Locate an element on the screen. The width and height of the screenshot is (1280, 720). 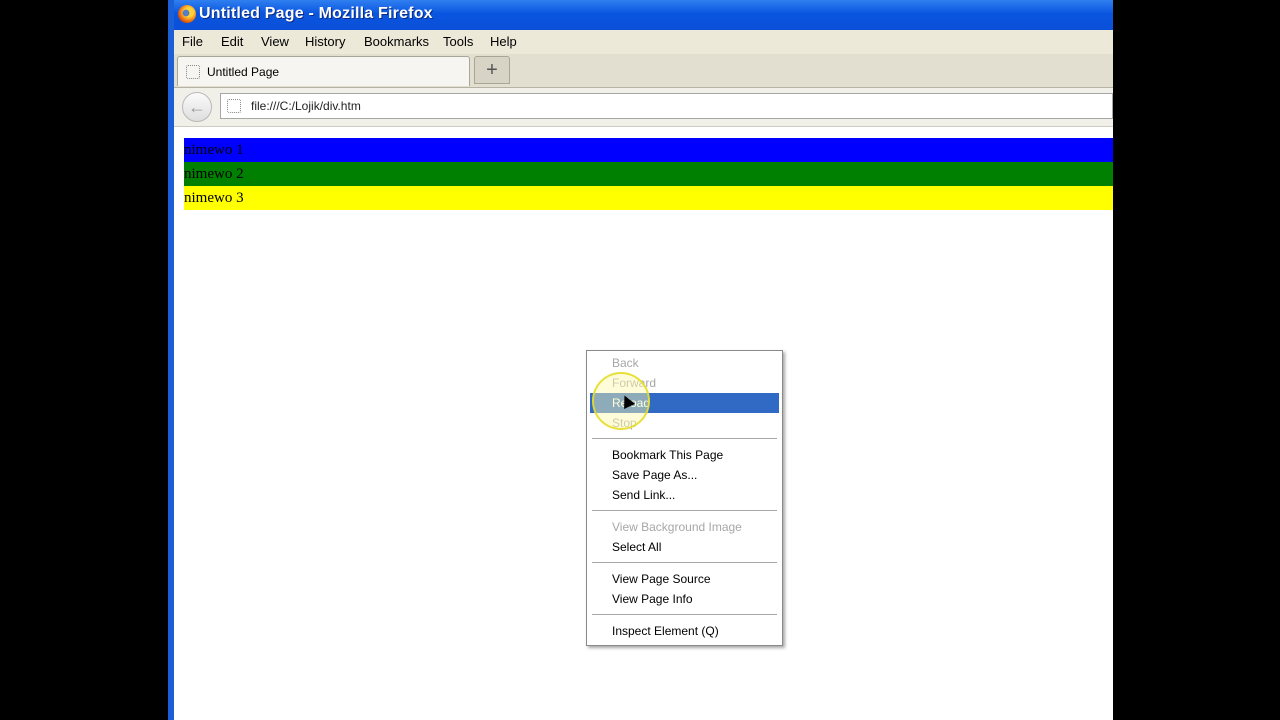
menu-file: File is located at coordinates (192, 41).